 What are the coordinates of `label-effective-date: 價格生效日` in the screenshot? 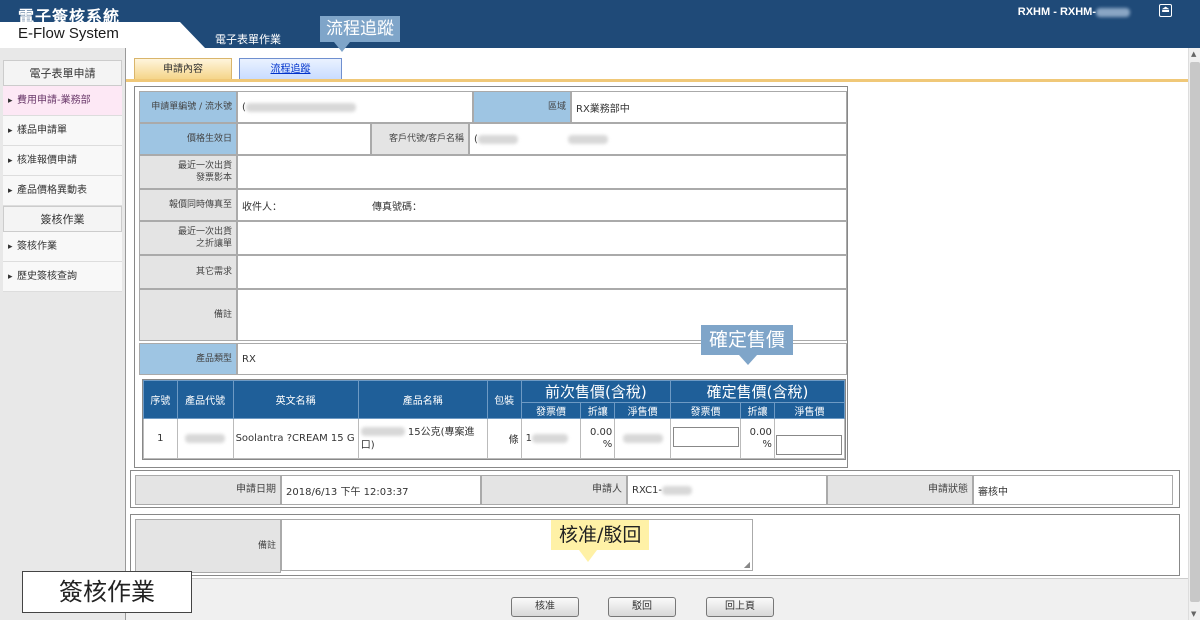 It's located at (188, 139).